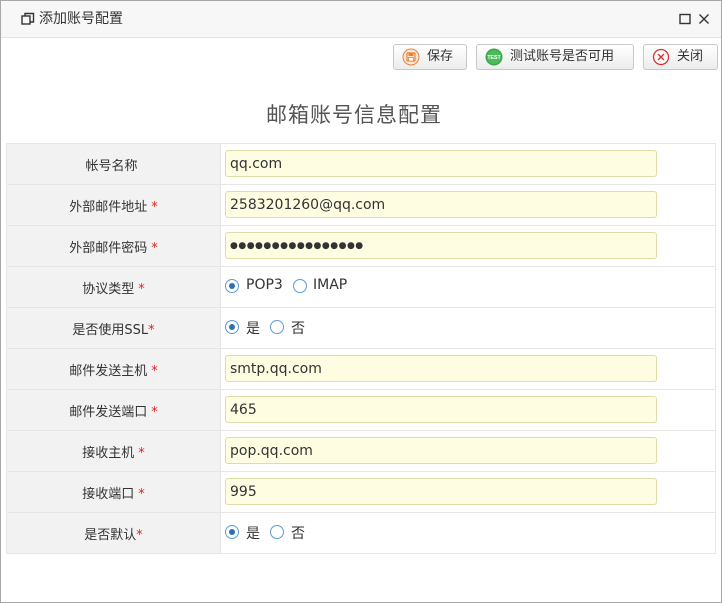 The image size is (722, 603). What do you see at coordinates (441, 491) in the screenshot?
I see `receive-port-input` at bounding box center [441, 491].